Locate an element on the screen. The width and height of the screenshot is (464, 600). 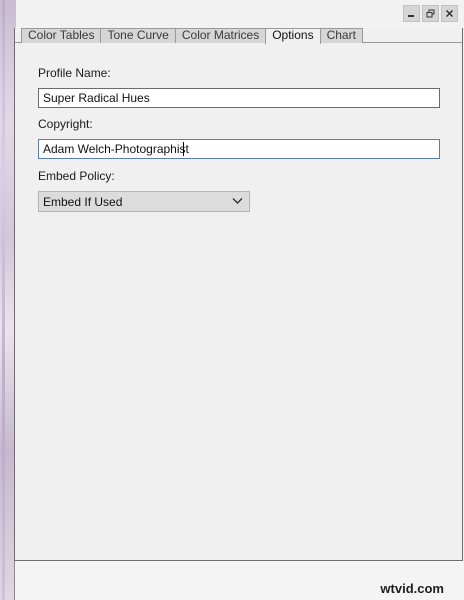
tab-chart: Chart is located at coordinates (341, 35).